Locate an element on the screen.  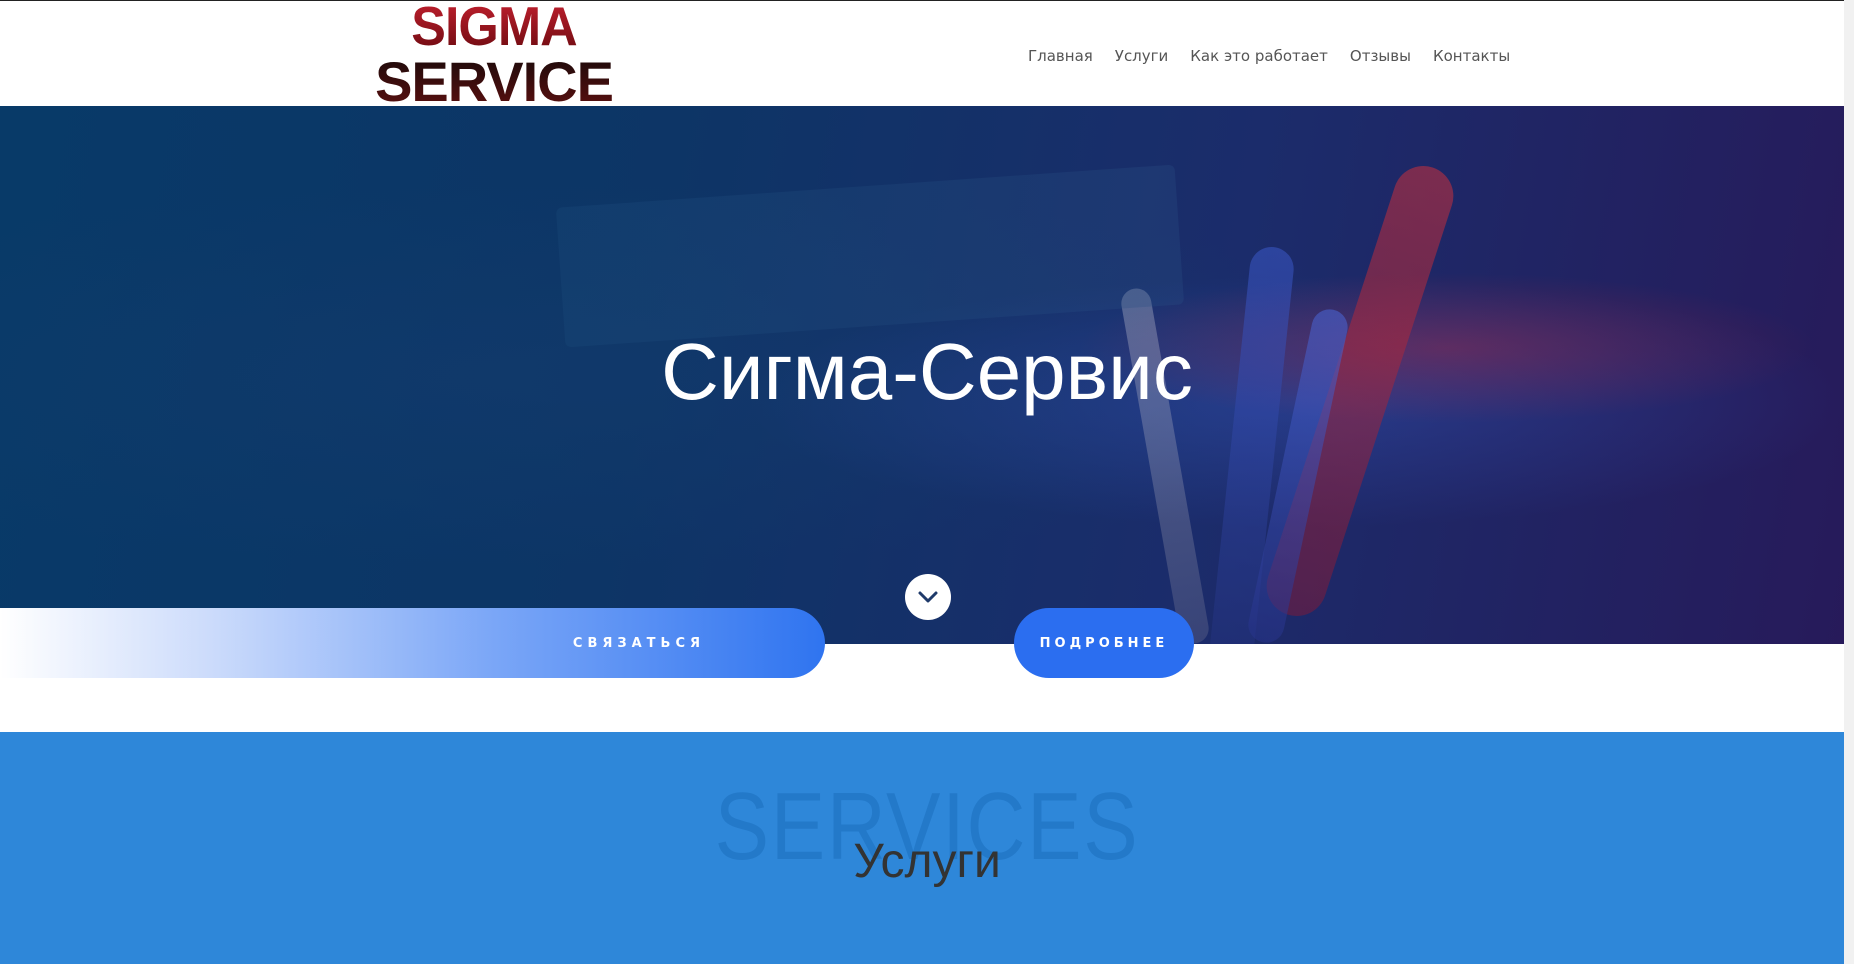
scroll-down-button is located at coordinates (928, 597).